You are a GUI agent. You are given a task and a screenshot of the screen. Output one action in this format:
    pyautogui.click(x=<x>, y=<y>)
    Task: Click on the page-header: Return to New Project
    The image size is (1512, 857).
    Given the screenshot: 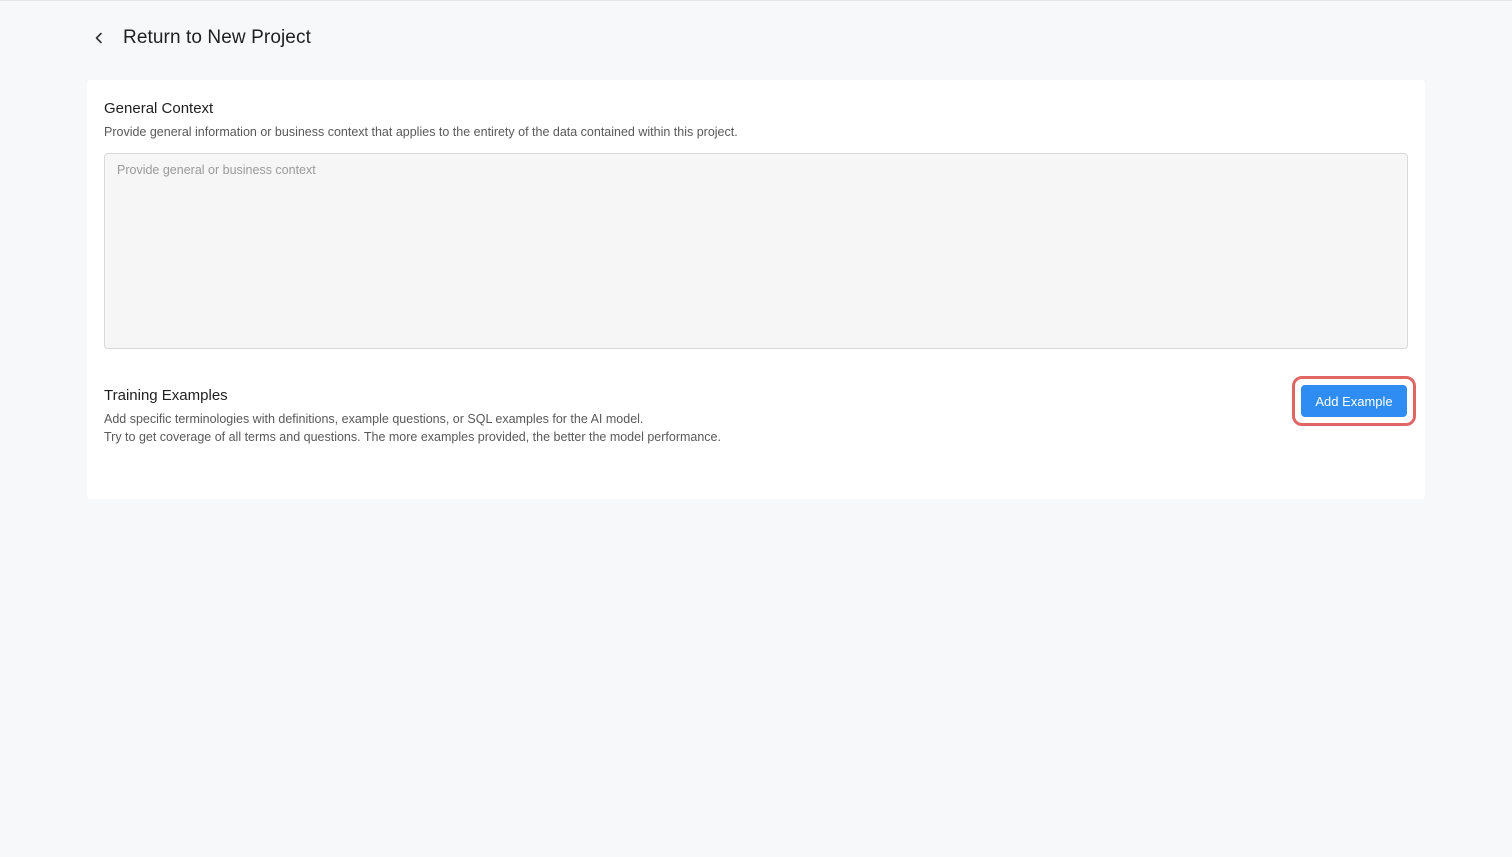 What is the action you would take?
    pyautogui.click(x=198, y=38)
    